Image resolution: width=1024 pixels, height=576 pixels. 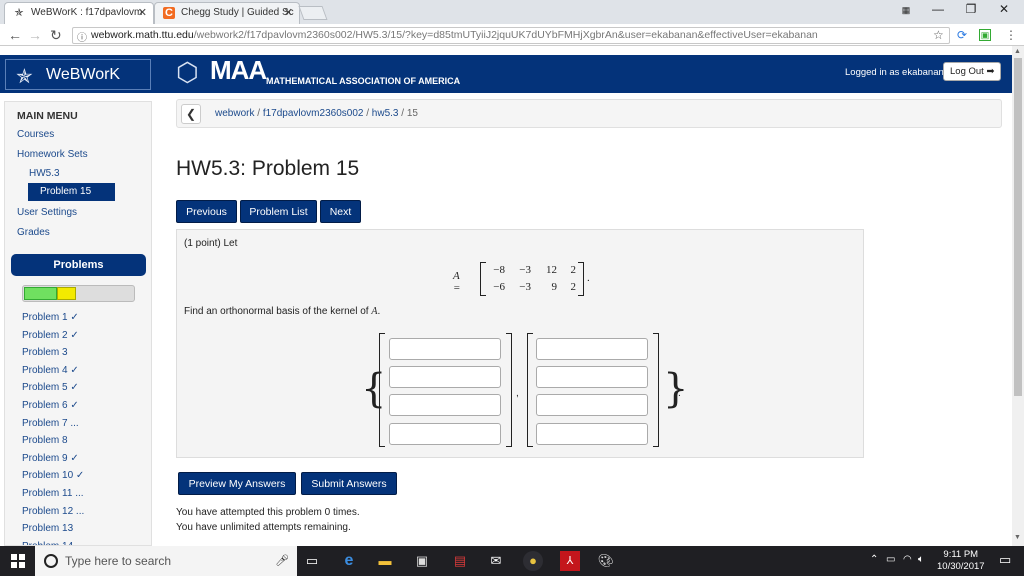 What do you see at coordinates (1017, 537) in the screenshot?
I see `scroll-down-icon: ▼` at bounding box center [1017, 537].